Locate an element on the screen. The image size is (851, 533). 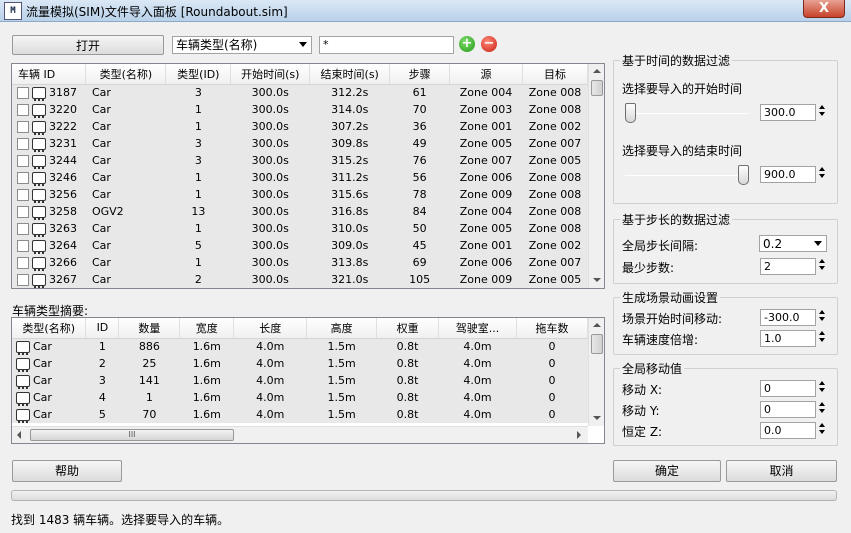
close-button: X is located at coordinates (824, 9).